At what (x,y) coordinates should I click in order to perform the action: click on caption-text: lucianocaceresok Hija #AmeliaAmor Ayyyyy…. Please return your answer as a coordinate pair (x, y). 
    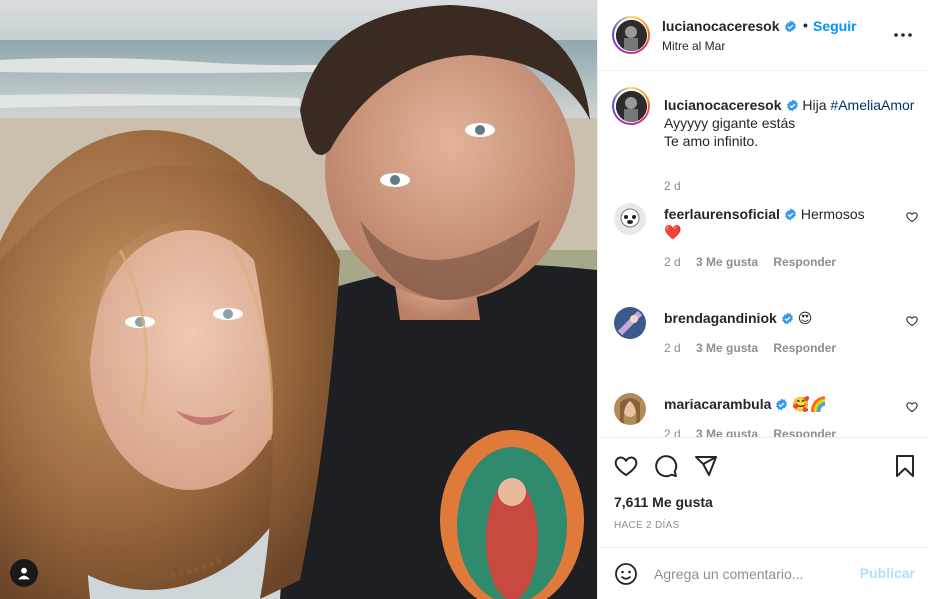
    Looking at the image, I should click on (791, 123).